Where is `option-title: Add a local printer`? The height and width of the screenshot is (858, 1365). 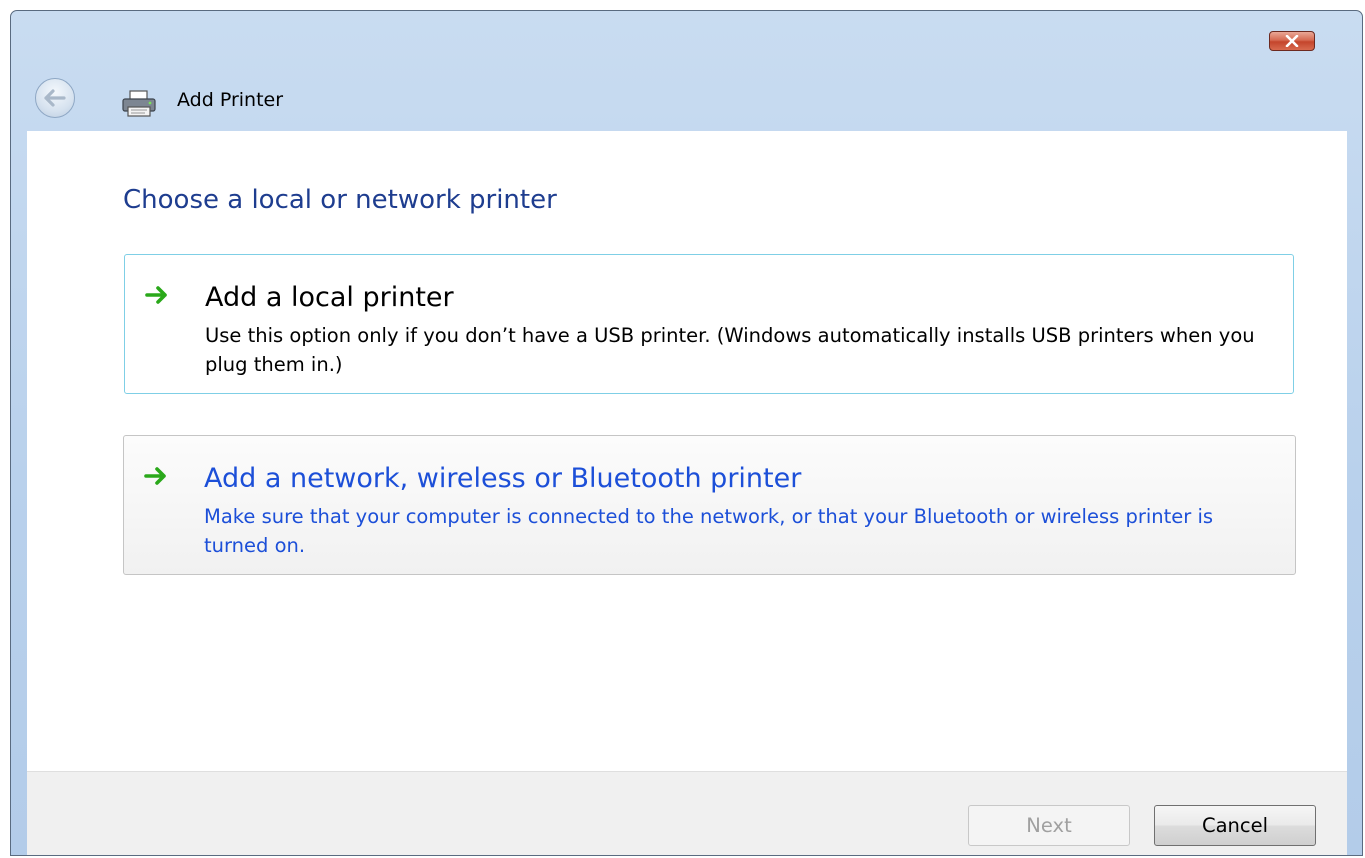
option-title: Add a local printer is located at coordinates (329, 297).